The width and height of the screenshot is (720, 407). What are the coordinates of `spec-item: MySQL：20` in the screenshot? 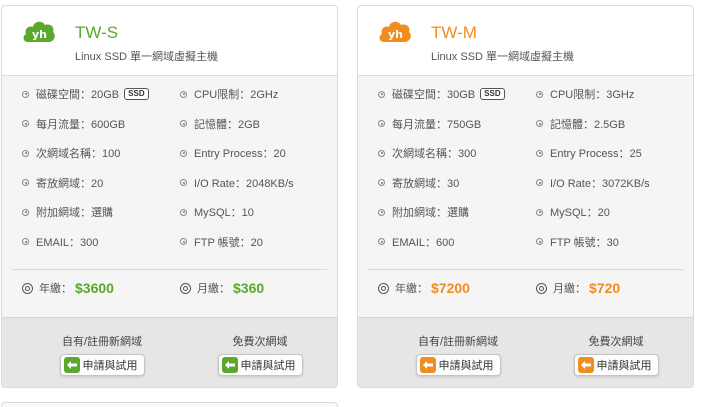 It's located at (573, 212).